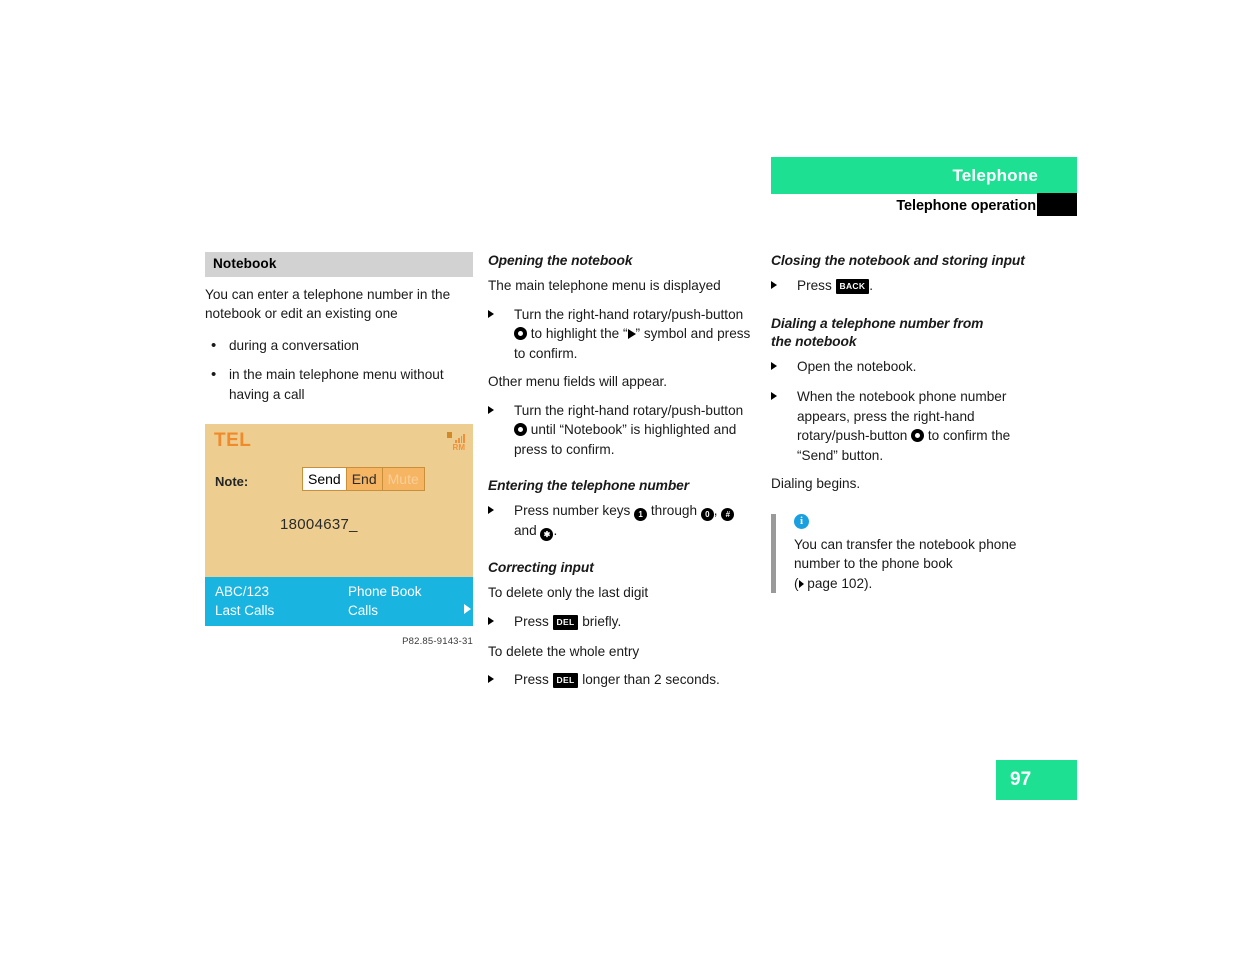  I want to click on step-text: Press number keys 1 through 0, # and ✱., so click(635, 521).